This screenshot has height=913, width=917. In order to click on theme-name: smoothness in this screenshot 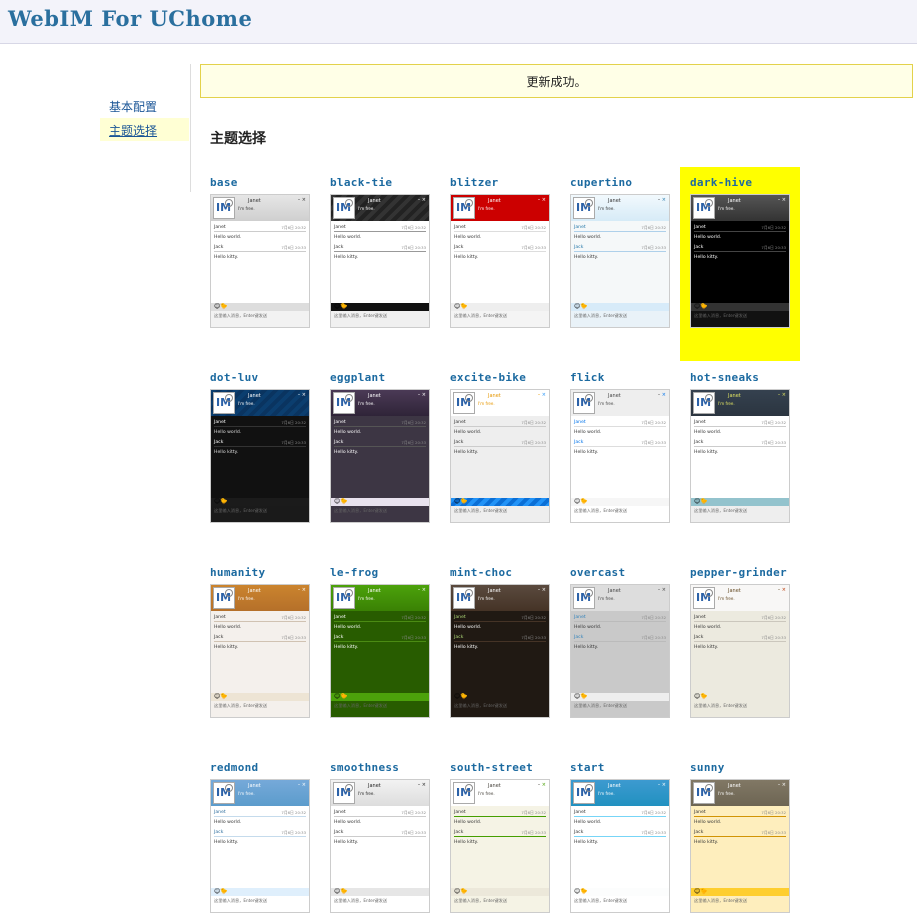, I will do `click(364, 767)`.